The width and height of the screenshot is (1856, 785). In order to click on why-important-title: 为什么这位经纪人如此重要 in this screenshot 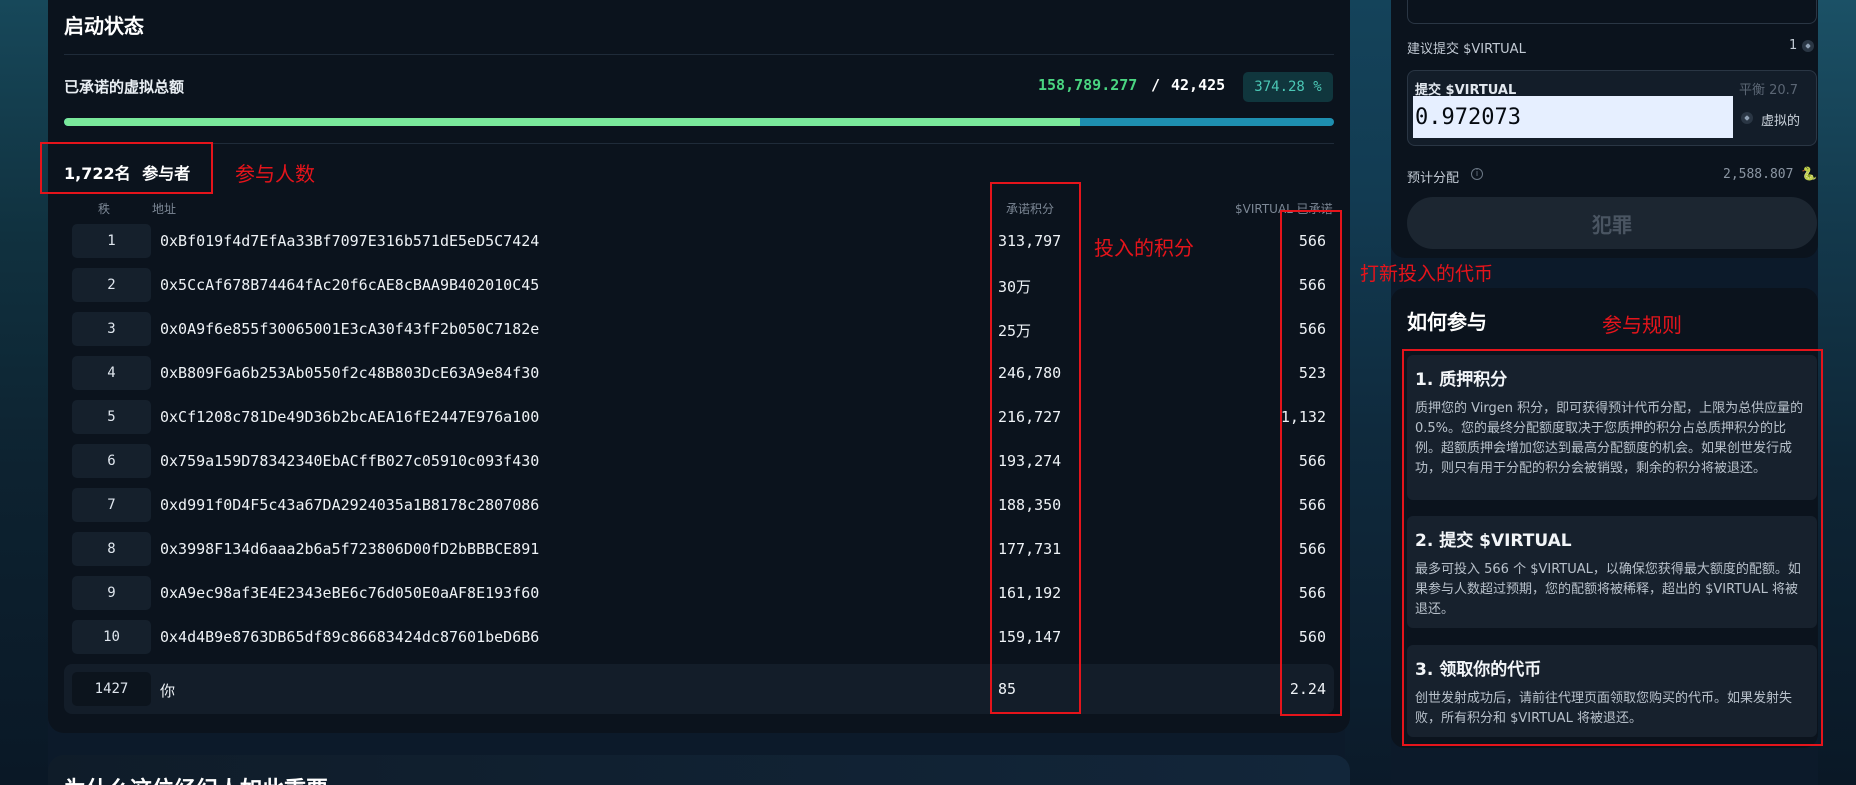, I will do `click(196, 778)`.